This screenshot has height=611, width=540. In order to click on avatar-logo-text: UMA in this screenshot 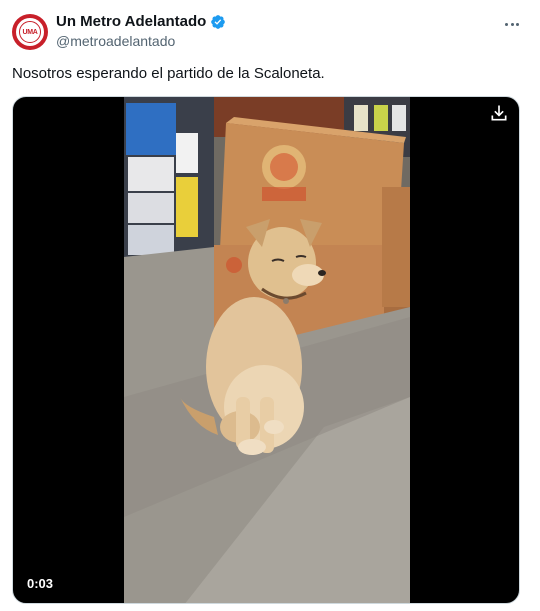, I will do `click(30, 32)`.